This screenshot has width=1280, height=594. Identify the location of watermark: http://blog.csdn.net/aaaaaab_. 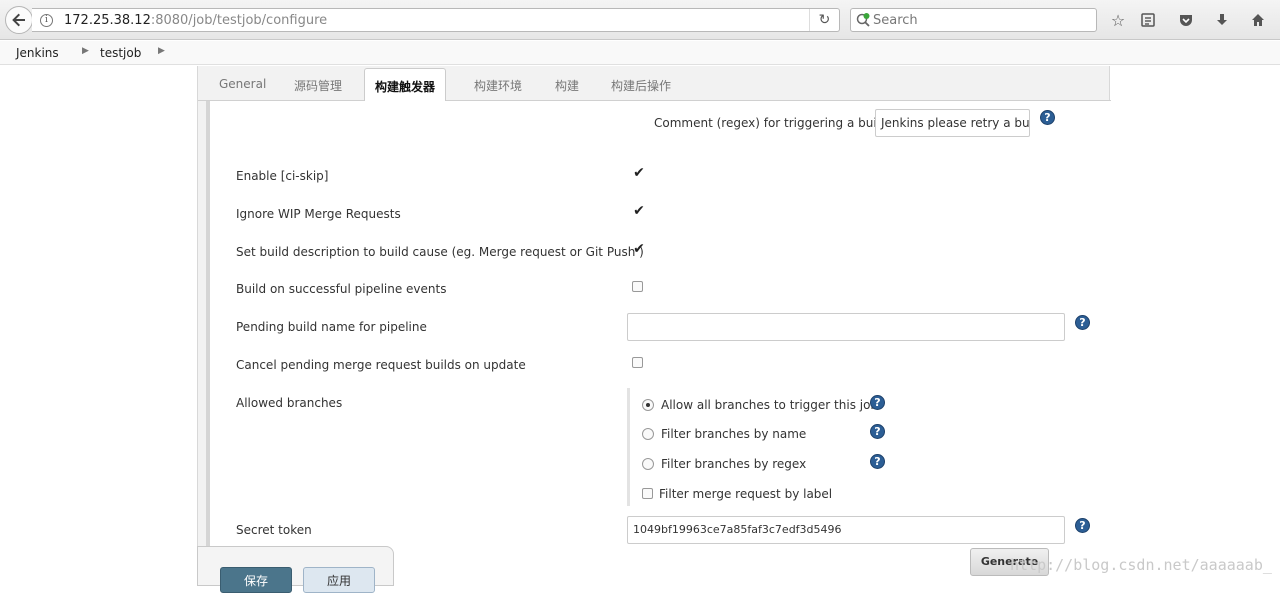
(1141, 565).